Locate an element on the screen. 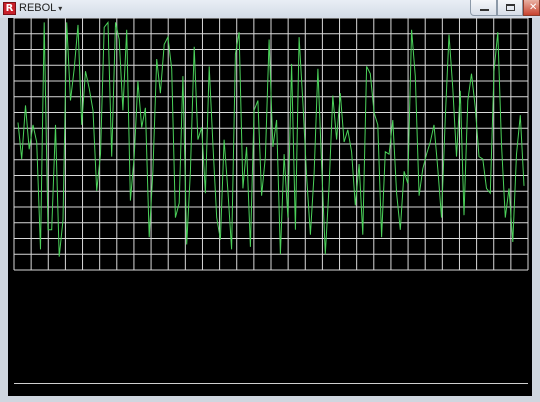 The height and width of the screenshot is (402, 540). close-button: ✕ is located at coordinates (531, 8).